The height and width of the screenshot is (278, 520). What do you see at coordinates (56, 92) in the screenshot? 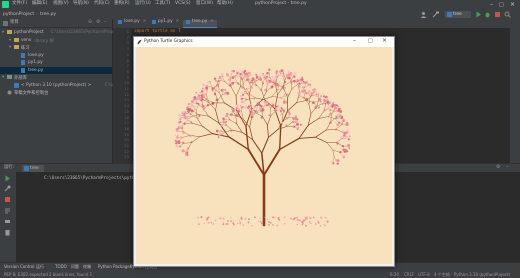
I see `project-tree-item: 草稿文件和控制台` at bounding box center [56, 92].